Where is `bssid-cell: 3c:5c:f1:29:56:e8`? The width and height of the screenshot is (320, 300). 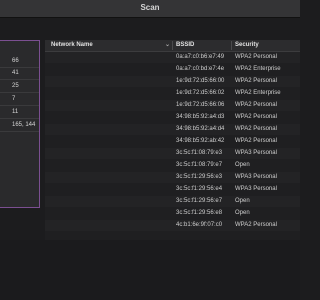
bssid-cell: 3c:5c:f1:29:56:e8 is located at coordinates (199, 213).